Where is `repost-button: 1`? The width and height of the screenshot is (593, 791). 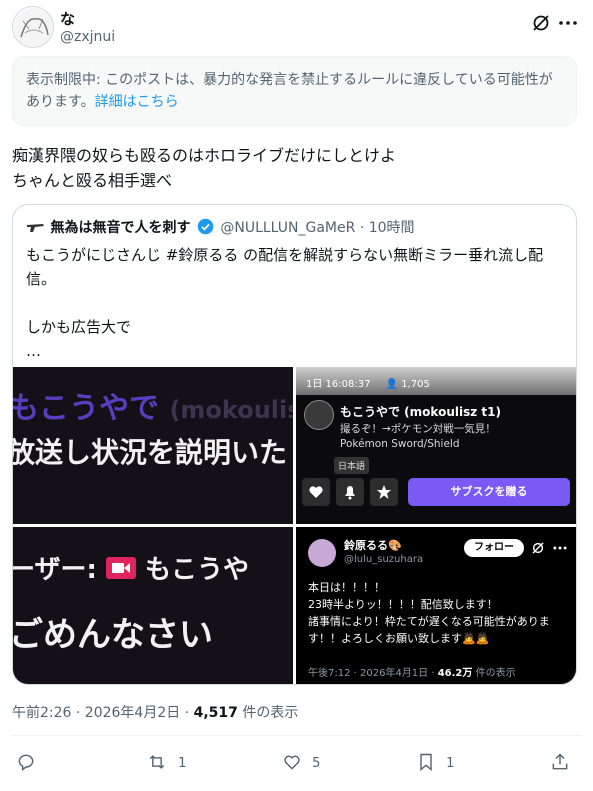 repost-button: 1 is located at coordinates (166, 762).